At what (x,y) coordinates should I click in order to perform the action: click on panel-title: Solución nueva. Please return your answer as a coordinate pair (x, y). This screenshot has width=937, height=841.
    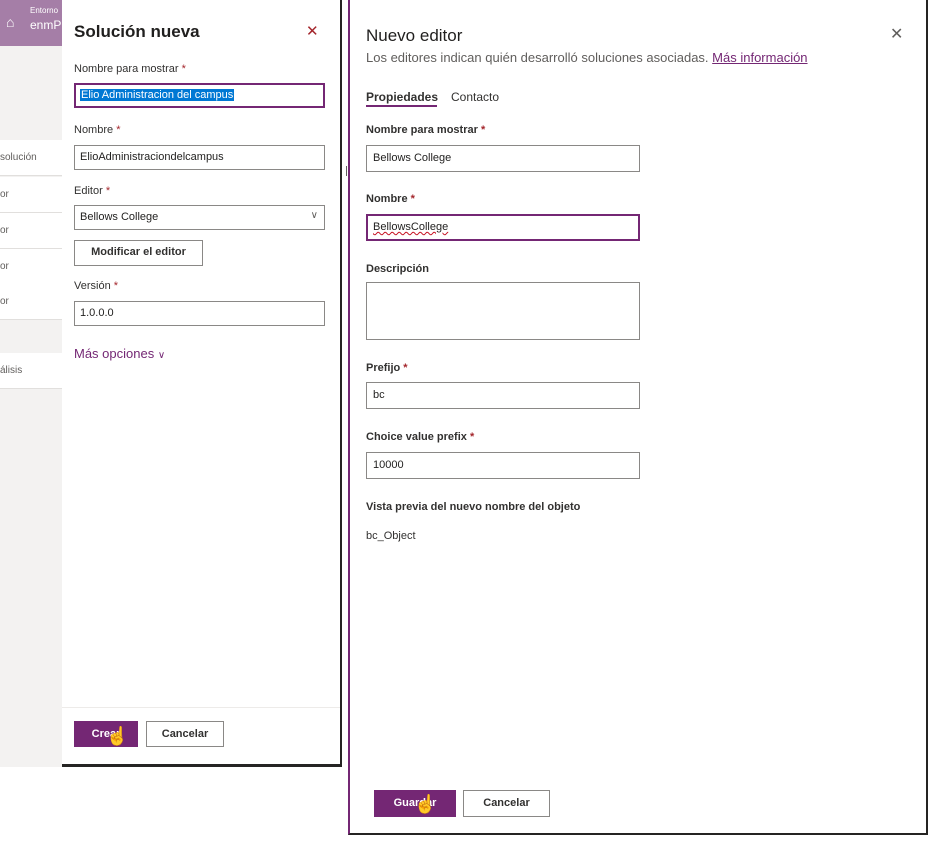
    Looking at the image, I should click on (137, 31).